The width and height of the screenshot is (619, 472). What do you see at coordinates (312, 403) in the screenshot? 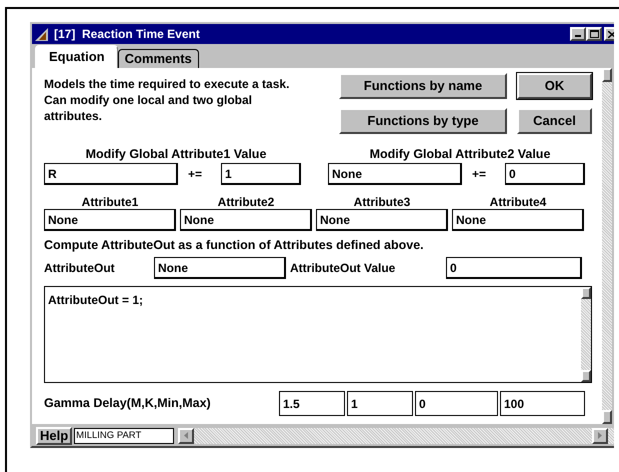
I see `value-field: 1.5` at bounding box center [312, 403].